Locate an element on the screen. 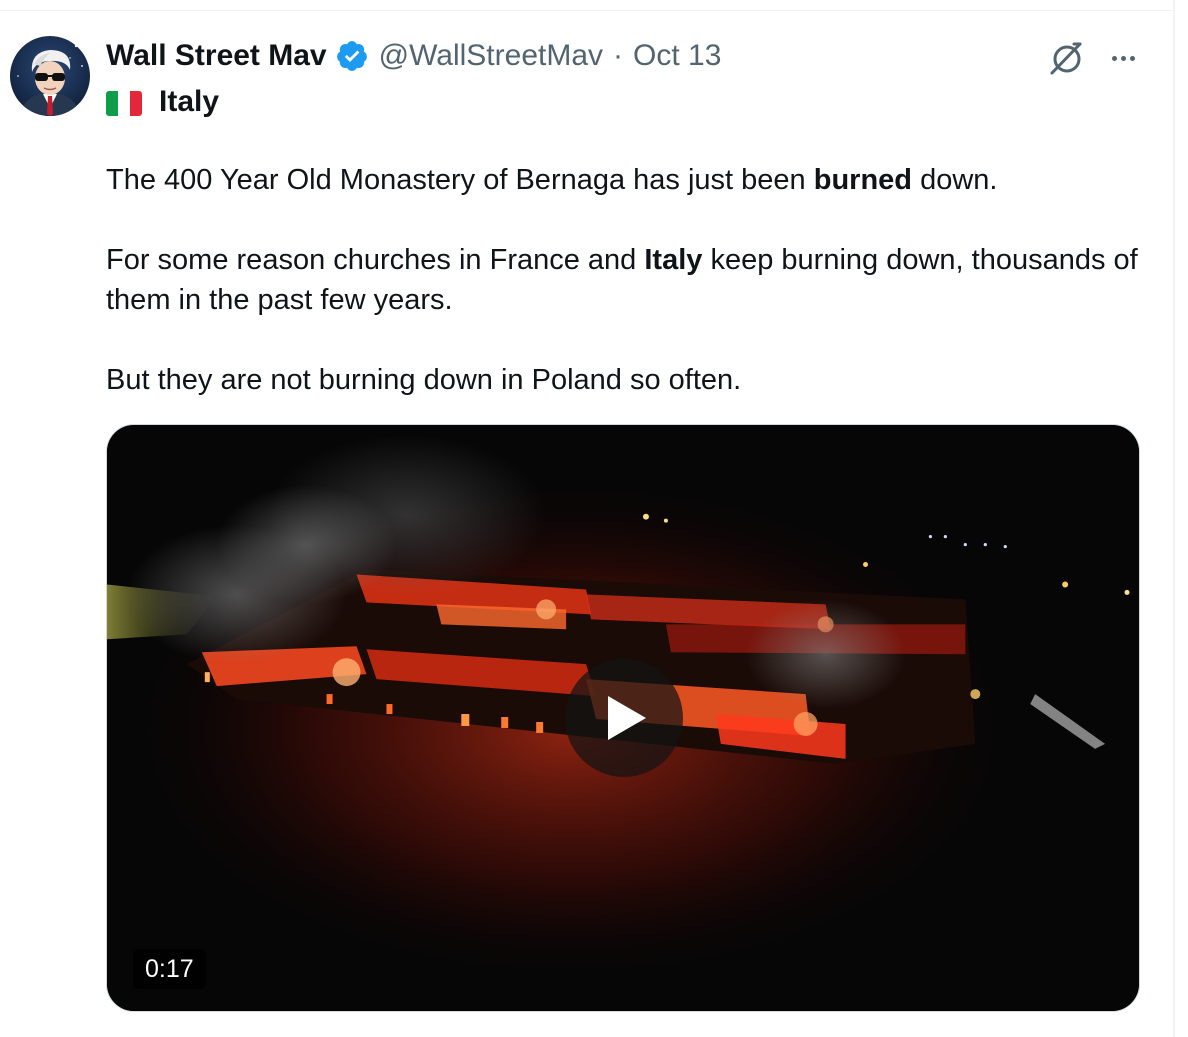  grok-icon is located at coordinates (1066, 58).